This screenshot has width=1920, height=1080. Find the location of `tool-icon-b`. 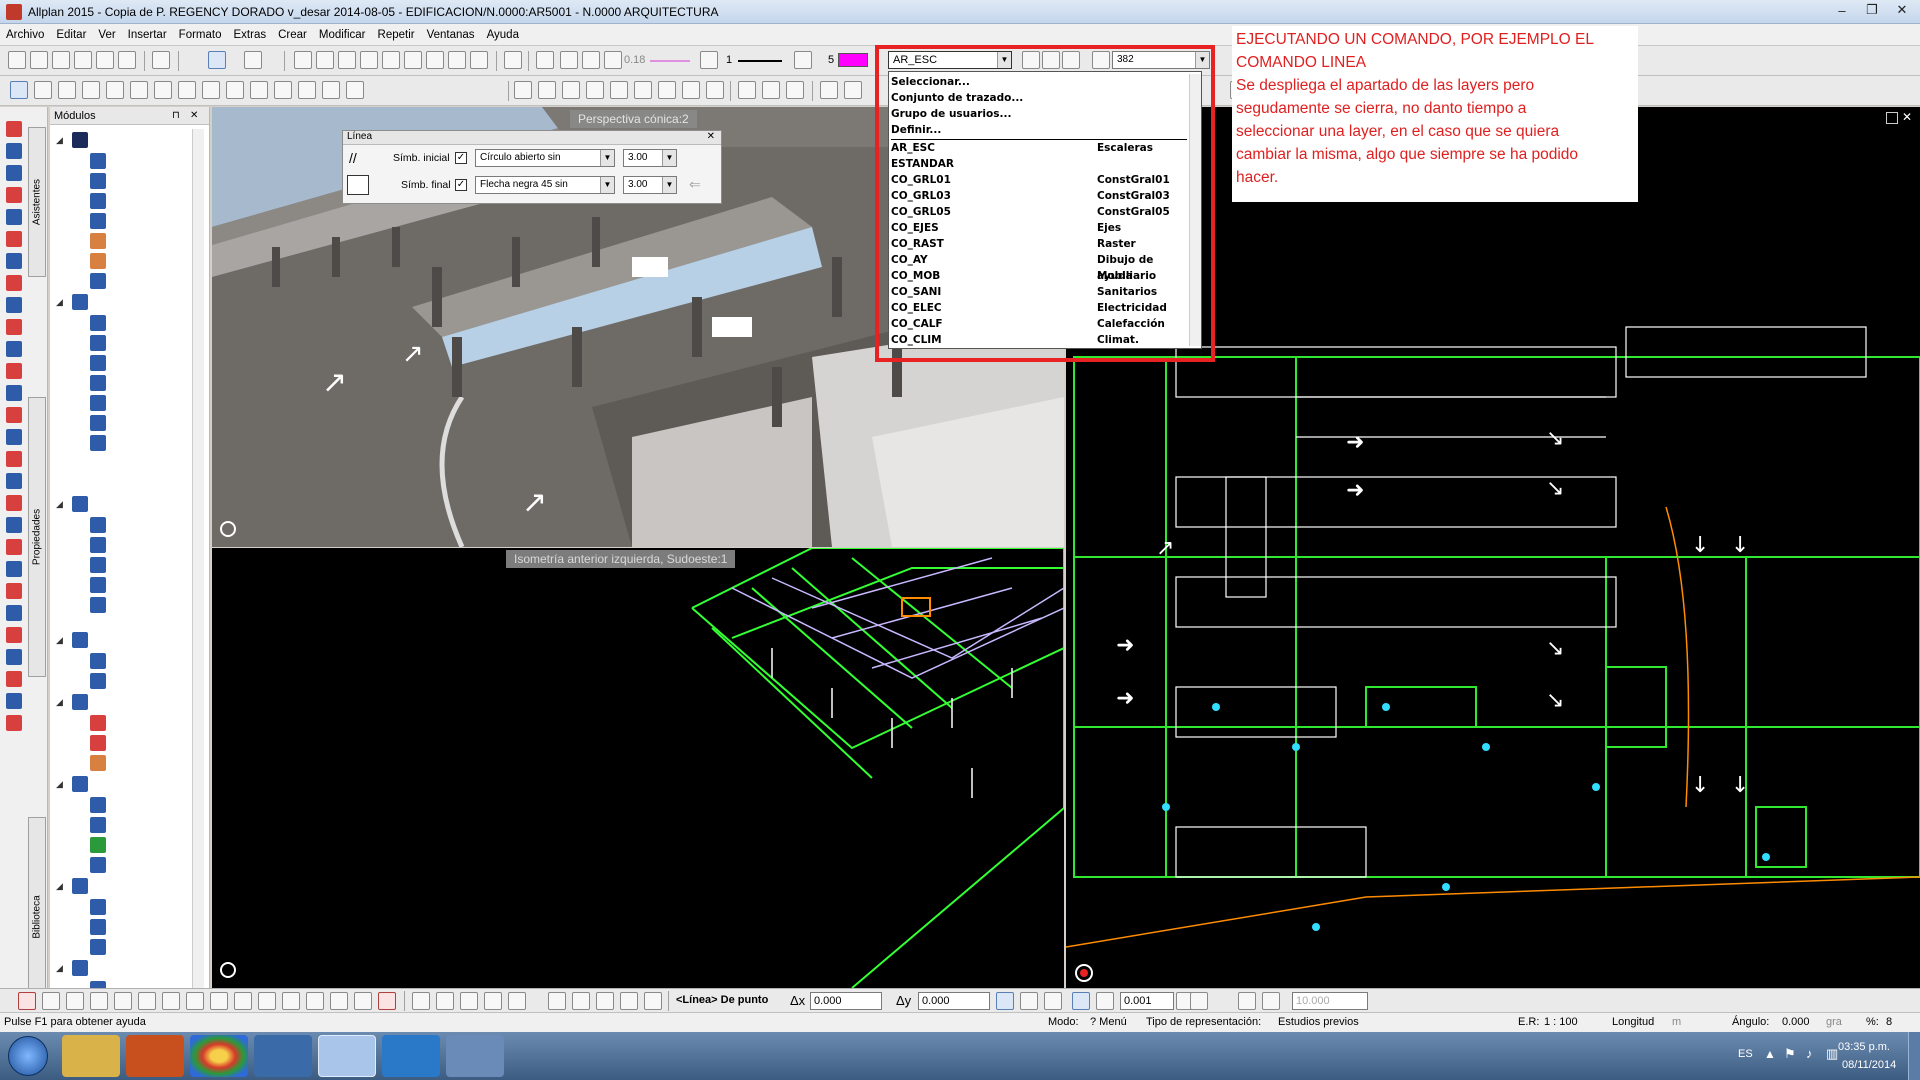

tool-icon-b is located at coordinates (325, 60).